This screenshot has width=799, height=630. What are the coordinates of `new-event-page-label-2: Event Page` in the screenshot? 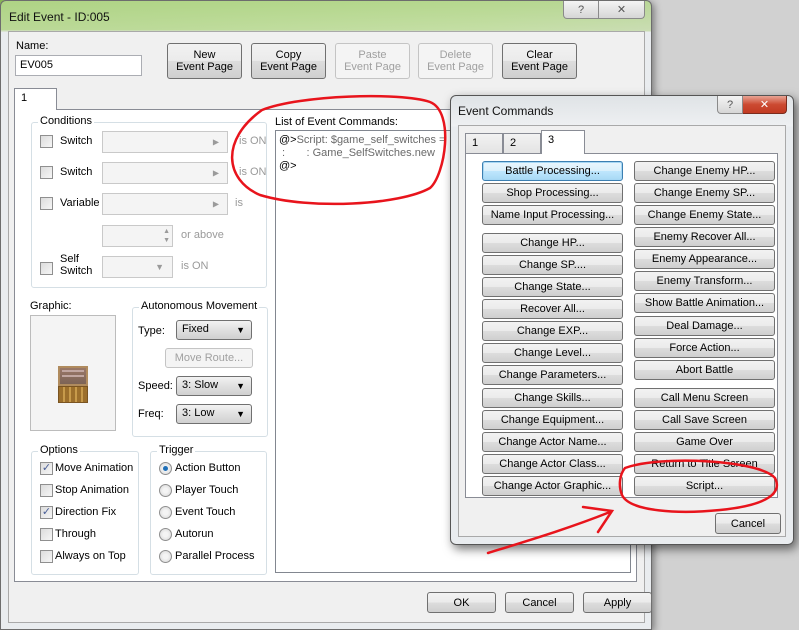 It's located at (204, 67).